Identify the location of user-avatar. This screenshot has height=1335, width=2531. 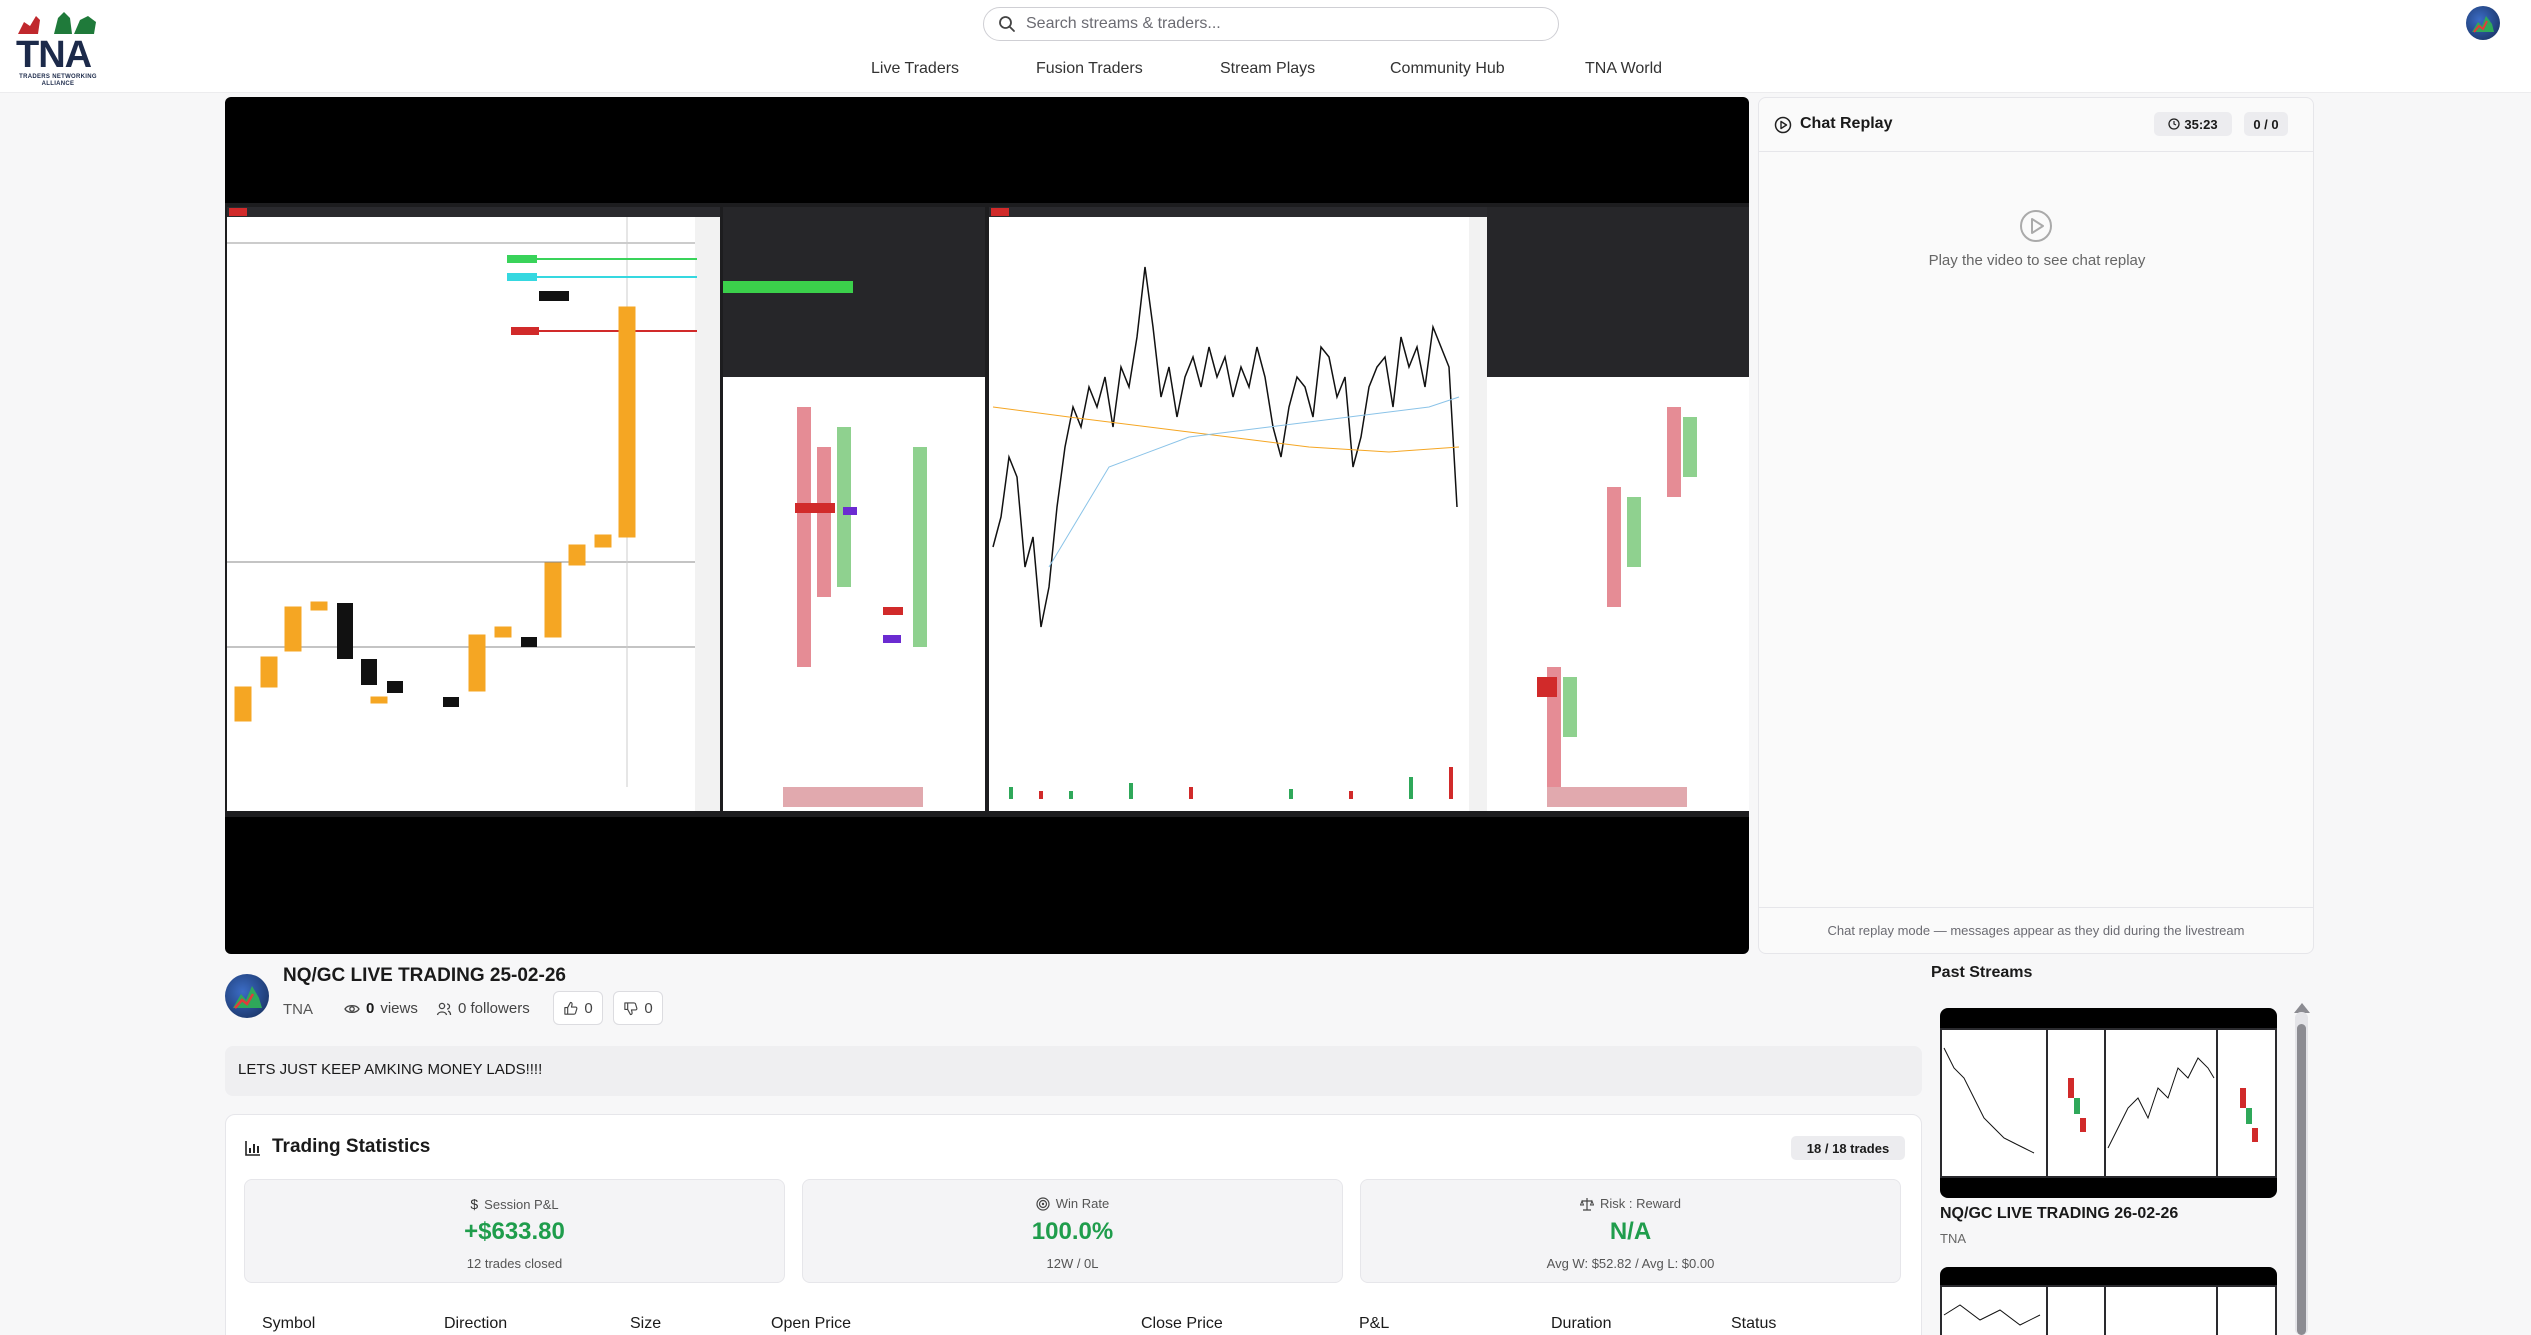
(2483, 23).